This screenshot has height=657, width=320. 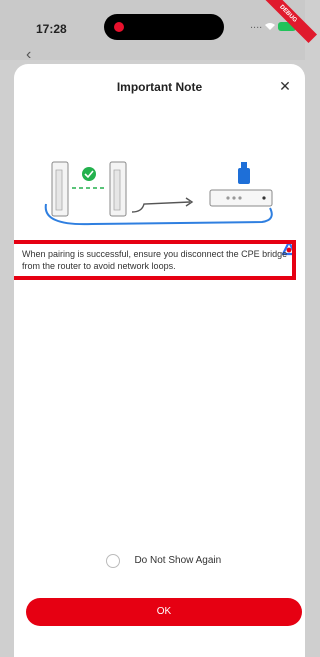 I want to click on recording-dot-icon, so click(x=119, y=27).